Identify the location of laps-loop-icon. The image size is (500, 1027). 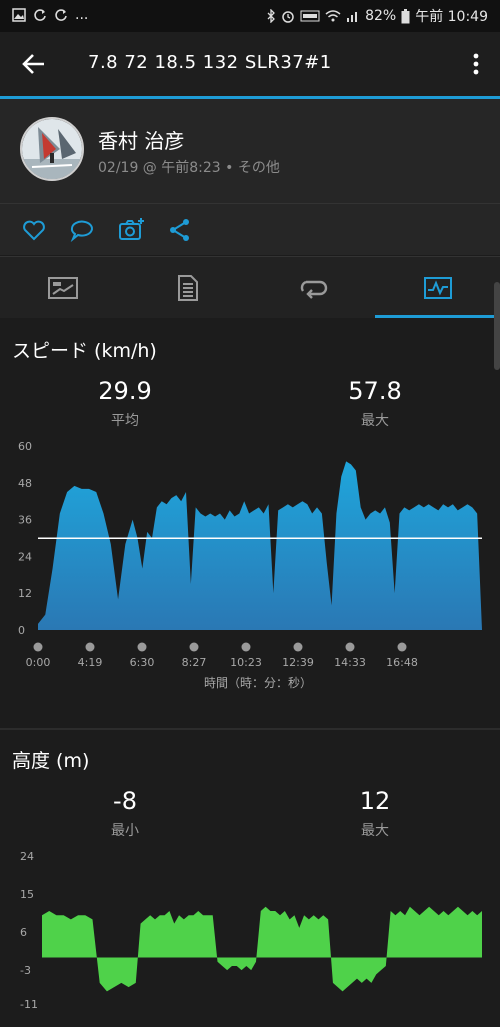
(313, 289).